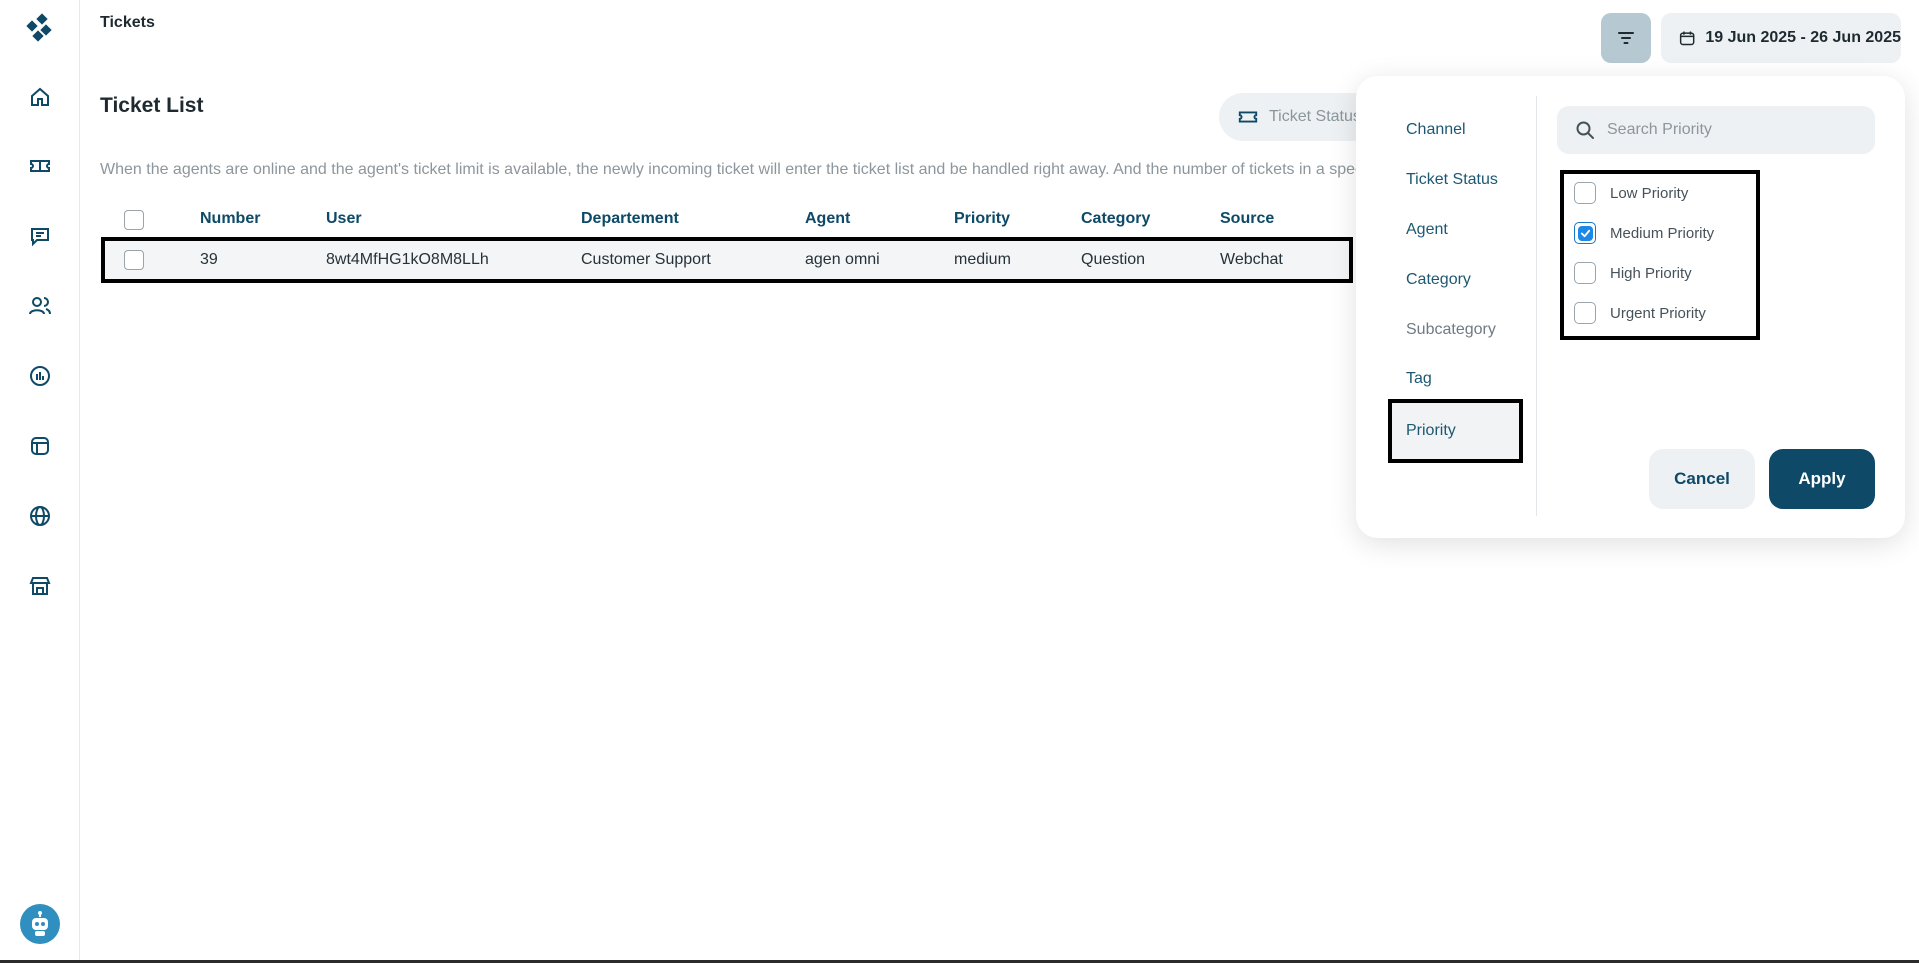  I want to click on date-range-picker: 19 Jun 2025 - 26 Jun 2025, so click(1781, 38).